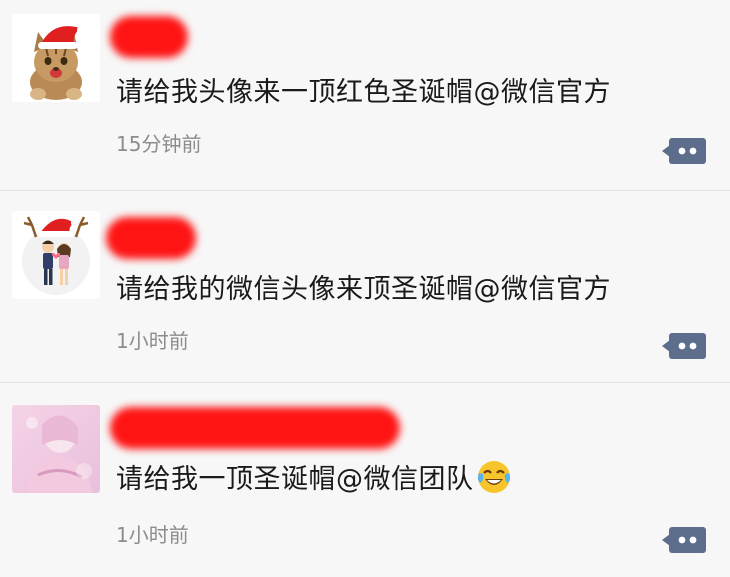 This screenshot has width=730, height=577. What do you see at coordinates (295, 479) in the screenshot?
I see `post-text-content: 请给我一顶圣诞帽@微信团队` at bounding box center [295, 479].